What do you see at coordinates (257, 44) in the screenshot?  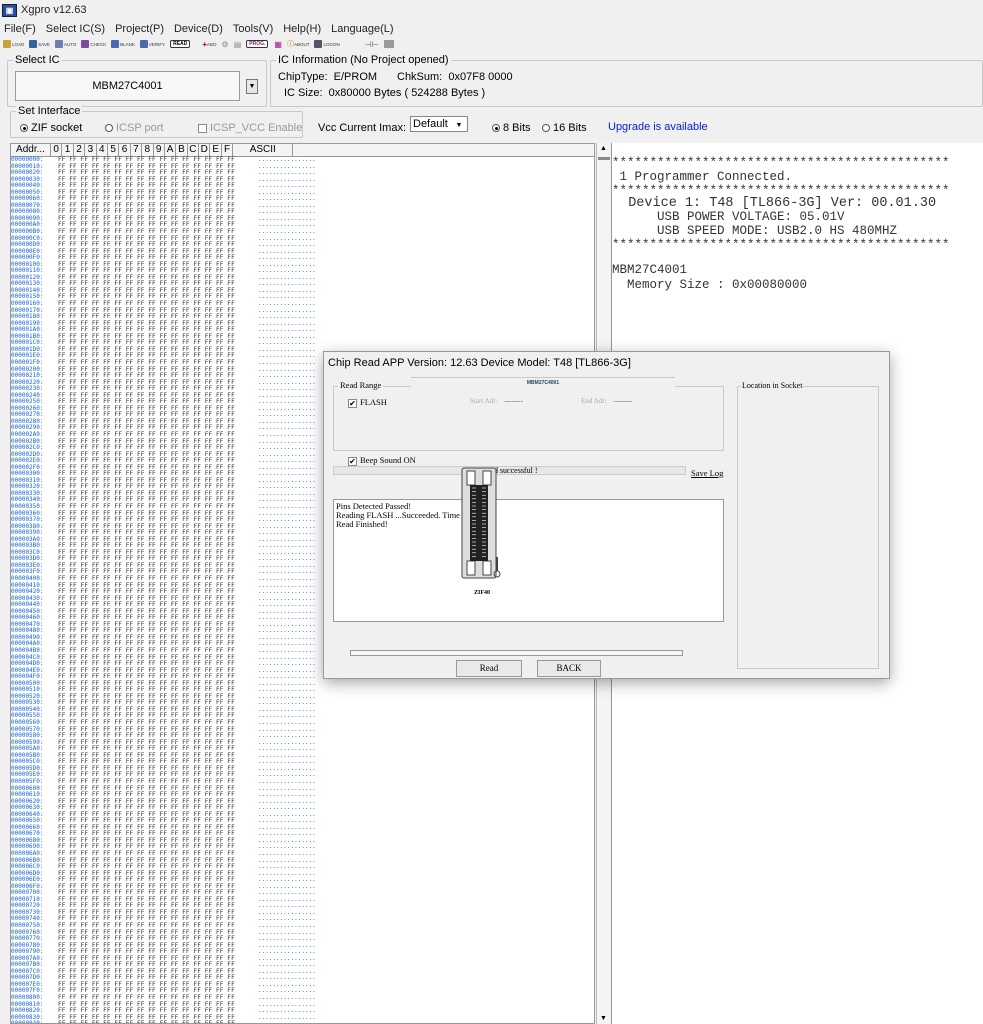 I see `prog-button: PROG.` at bounding box center [257, 44].